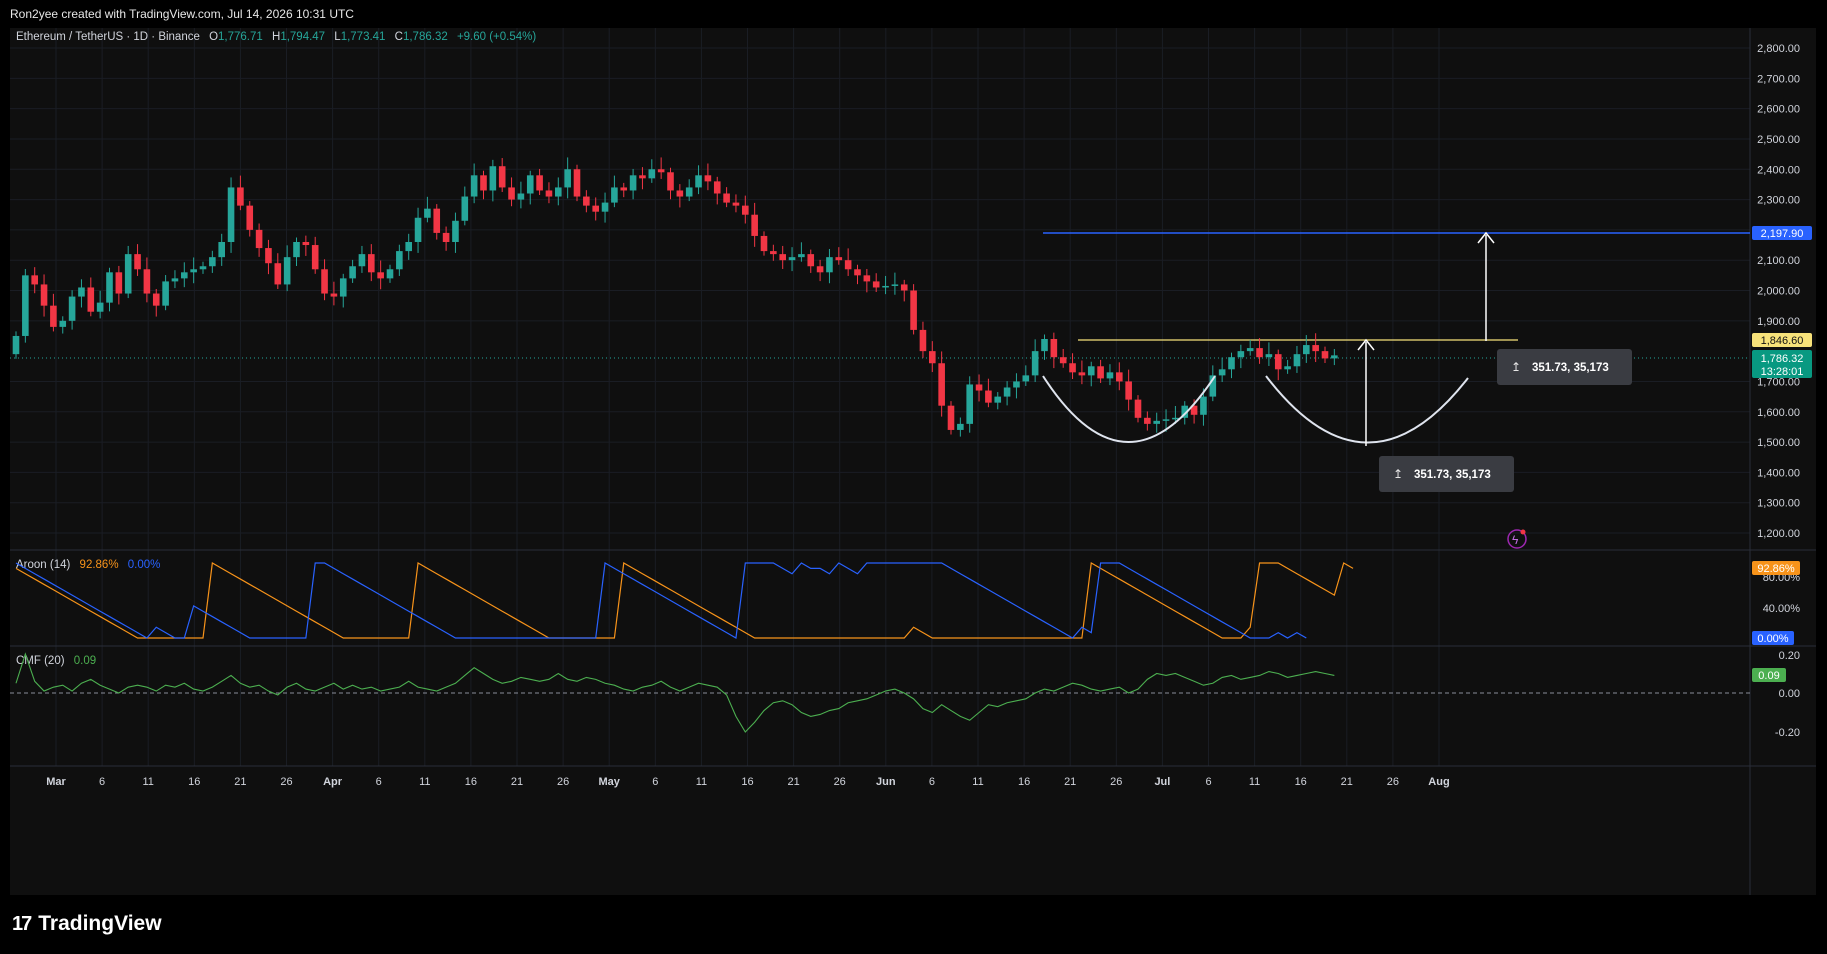 This screenshot has width=1827, height=954. I want to click on time-tick-label: Mar, so click(56, 782).